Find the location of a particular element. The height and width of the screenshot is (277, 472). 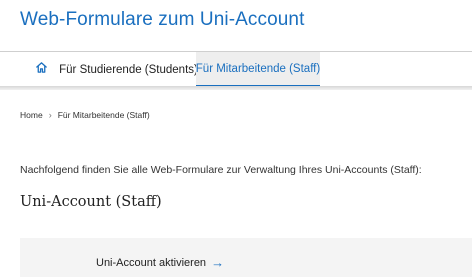

activate-account-link: Uni-Account aktivieren → is located at coordinates (160, 262).